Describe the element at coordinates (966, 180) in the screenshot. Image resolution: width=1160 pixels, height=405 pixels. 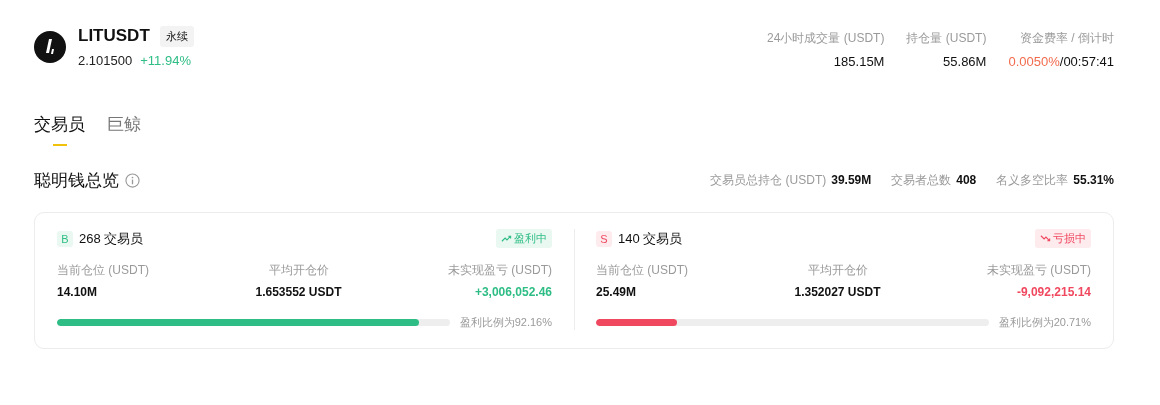
I see `stat-value: 408` at that location.